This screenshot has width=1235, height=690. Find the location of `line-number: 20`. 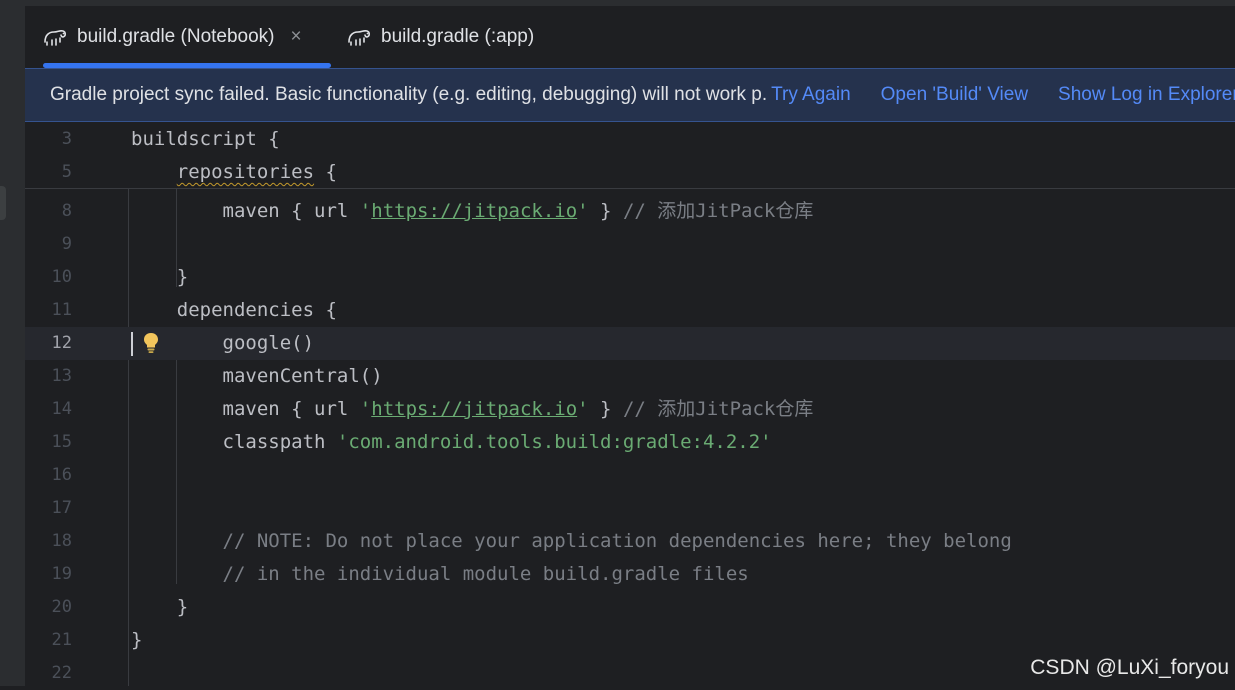

line-number: 20 is located at coordinates (61, 607).